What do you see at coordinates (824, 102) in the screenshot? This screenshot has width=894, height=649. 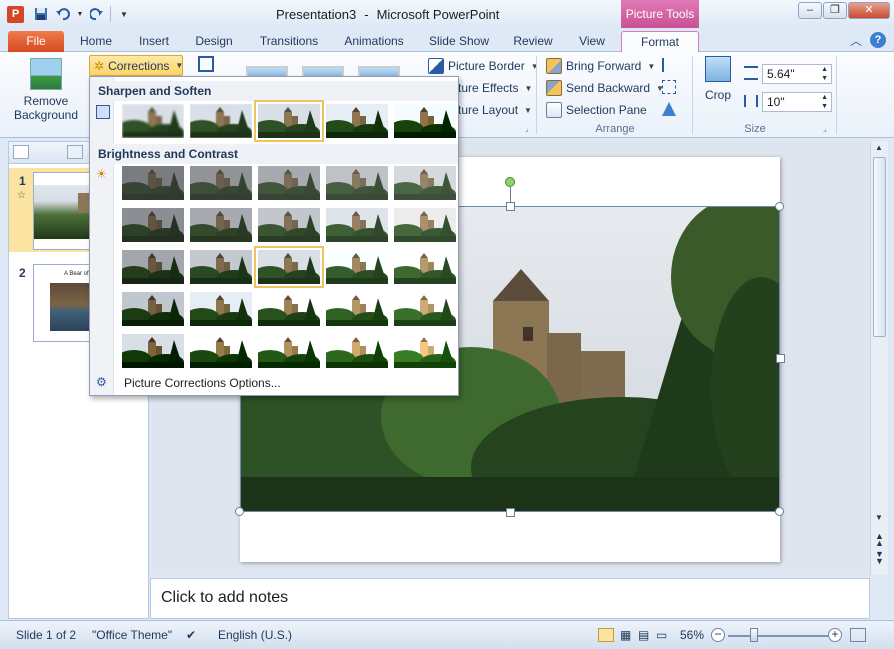 I see `width-spinner: ▲ ▼` at bounding box center [824, 102].